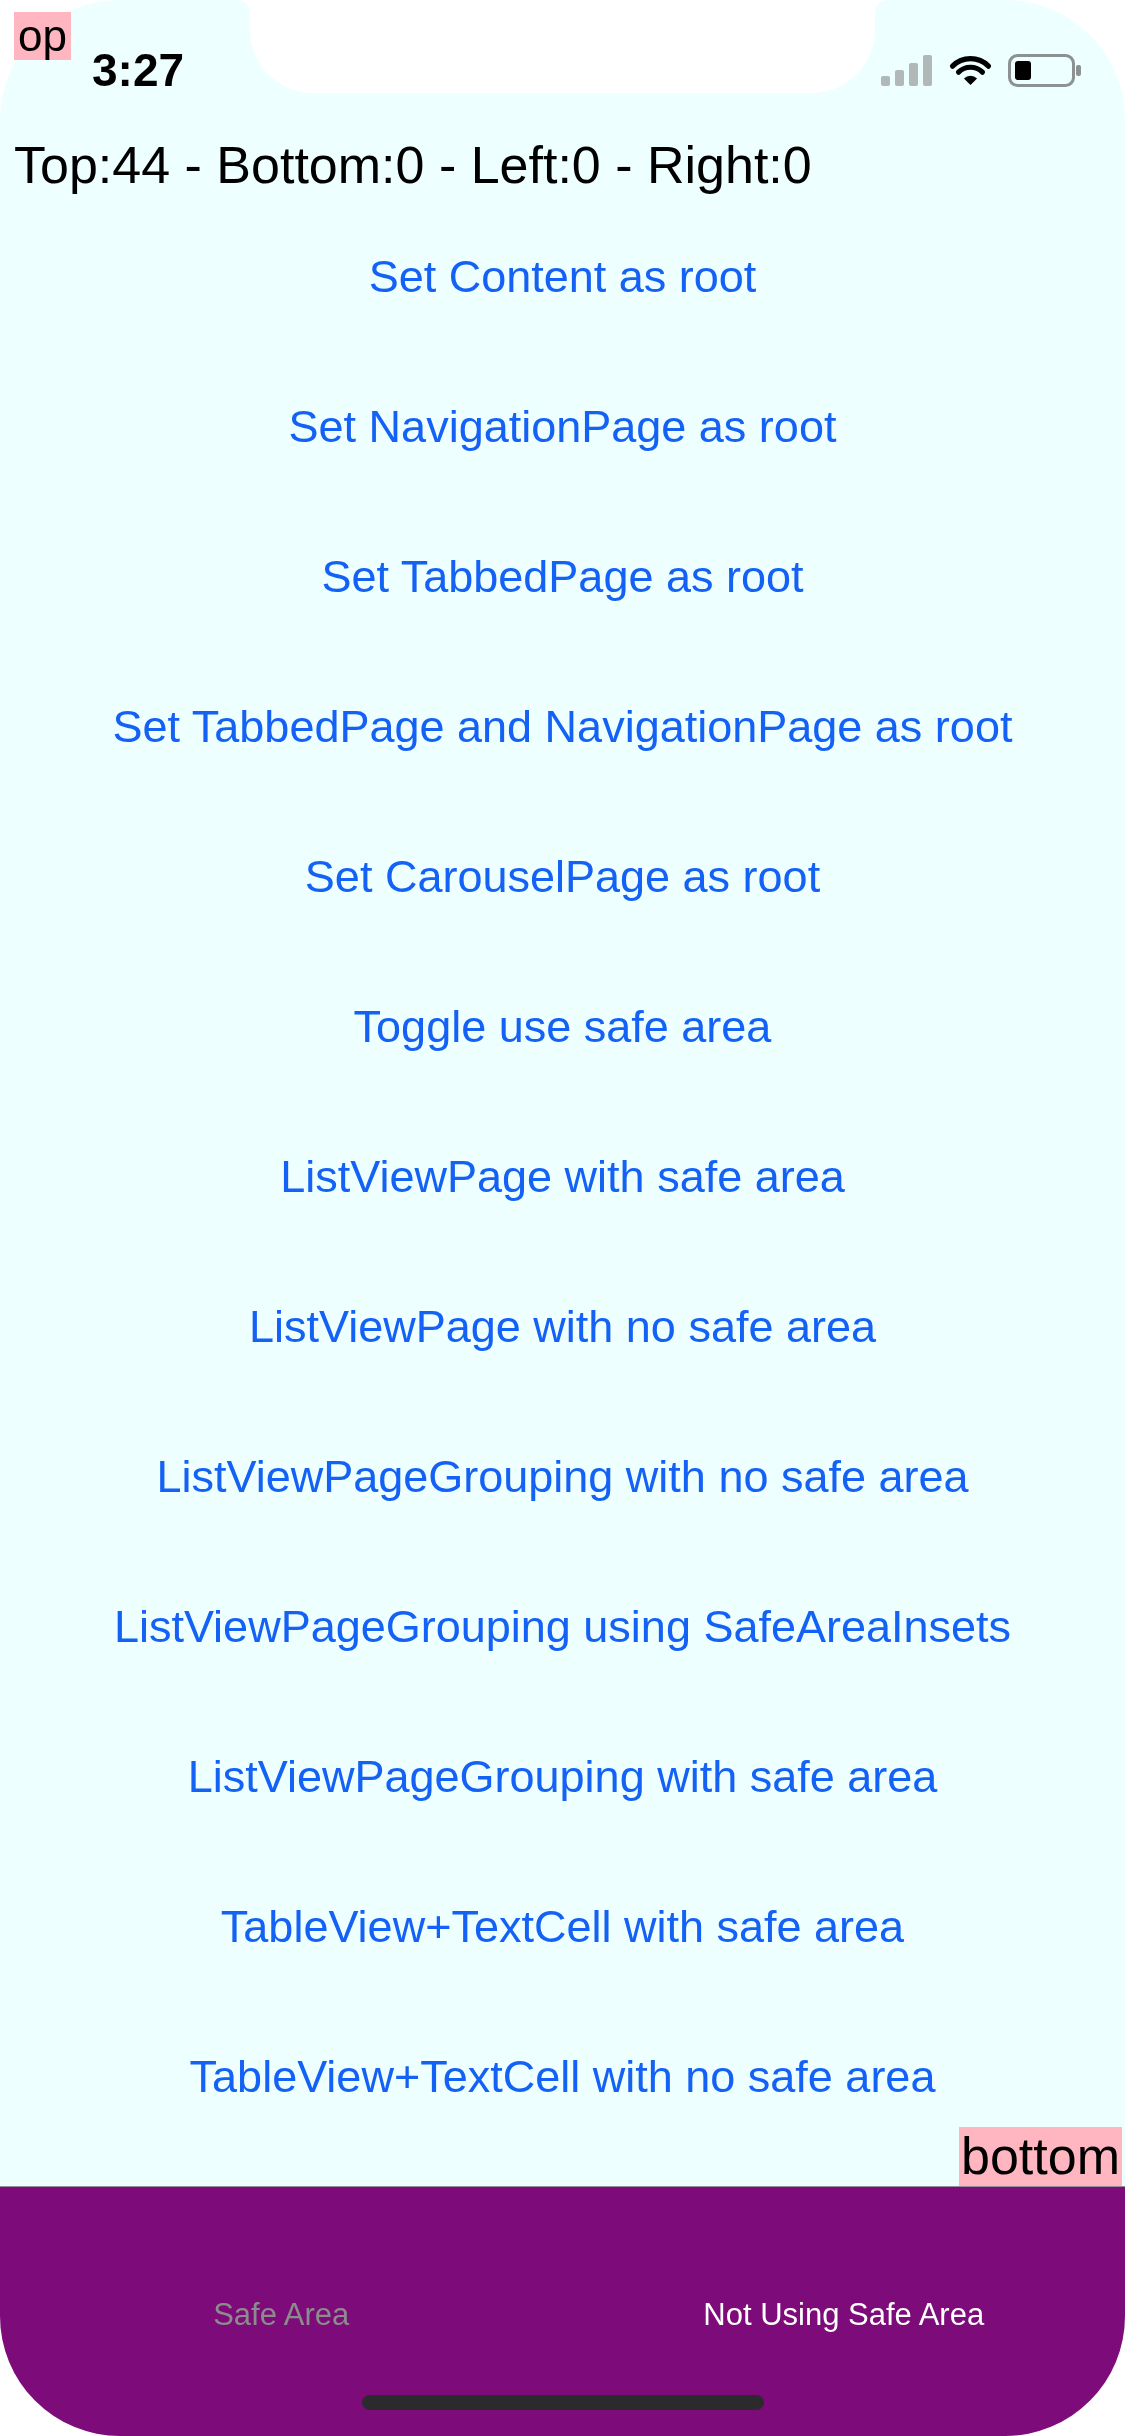 The image size is (1125, 2436). I want to click on status-time: 3:27, so click(138, 70).